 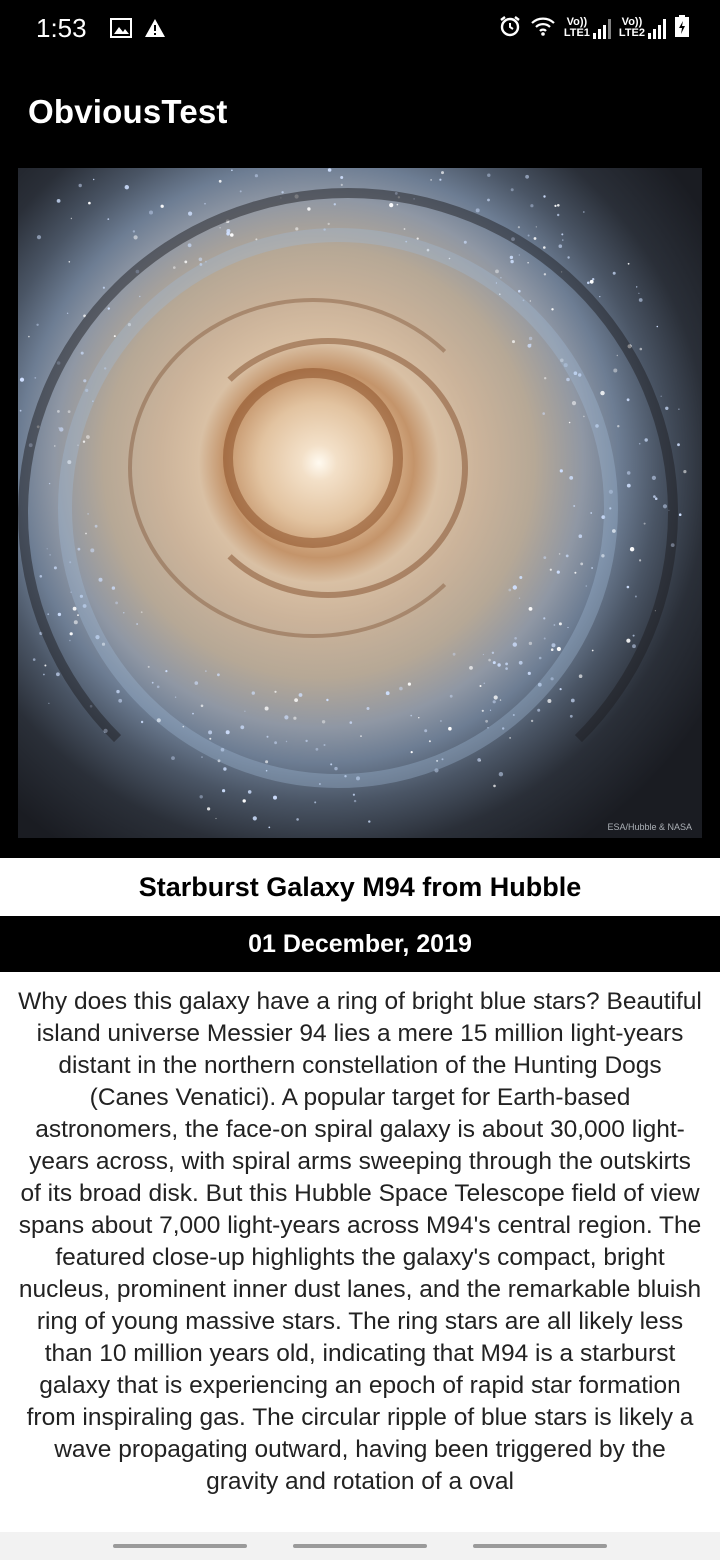 I want to click on sim1-signal: Vo)) LTE1, so click(x=587, y=28).